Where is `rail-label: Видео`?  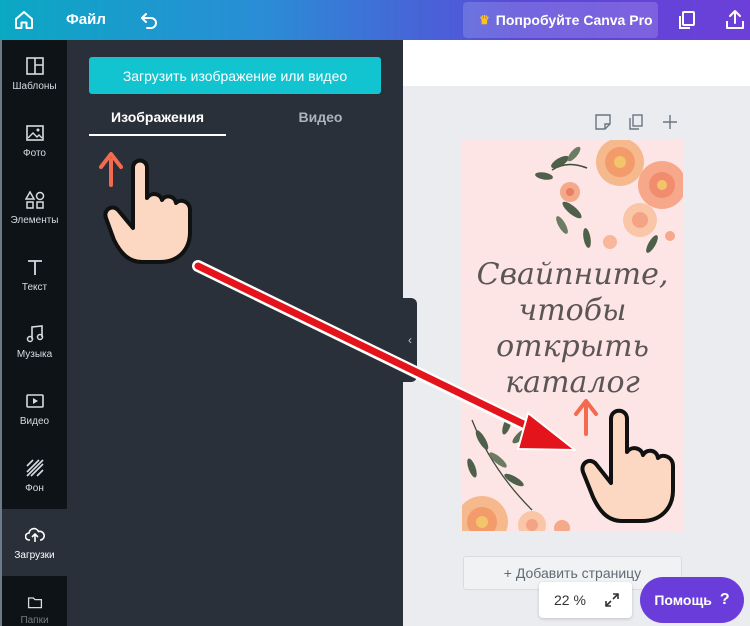
rail-label: Видео is located at coordinates (34, 421).